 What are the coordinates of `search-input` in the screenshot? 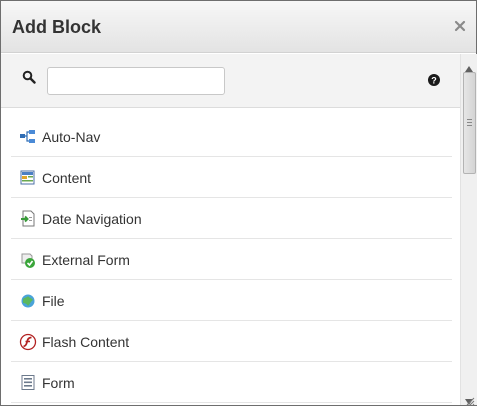 It's located at (136, 81).